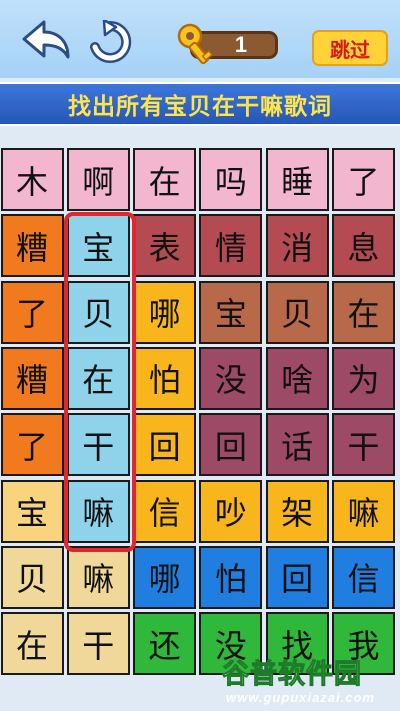 This screenshot has width=400, height=711. I want to click on grid-cell: 吗, so click(231, 179).